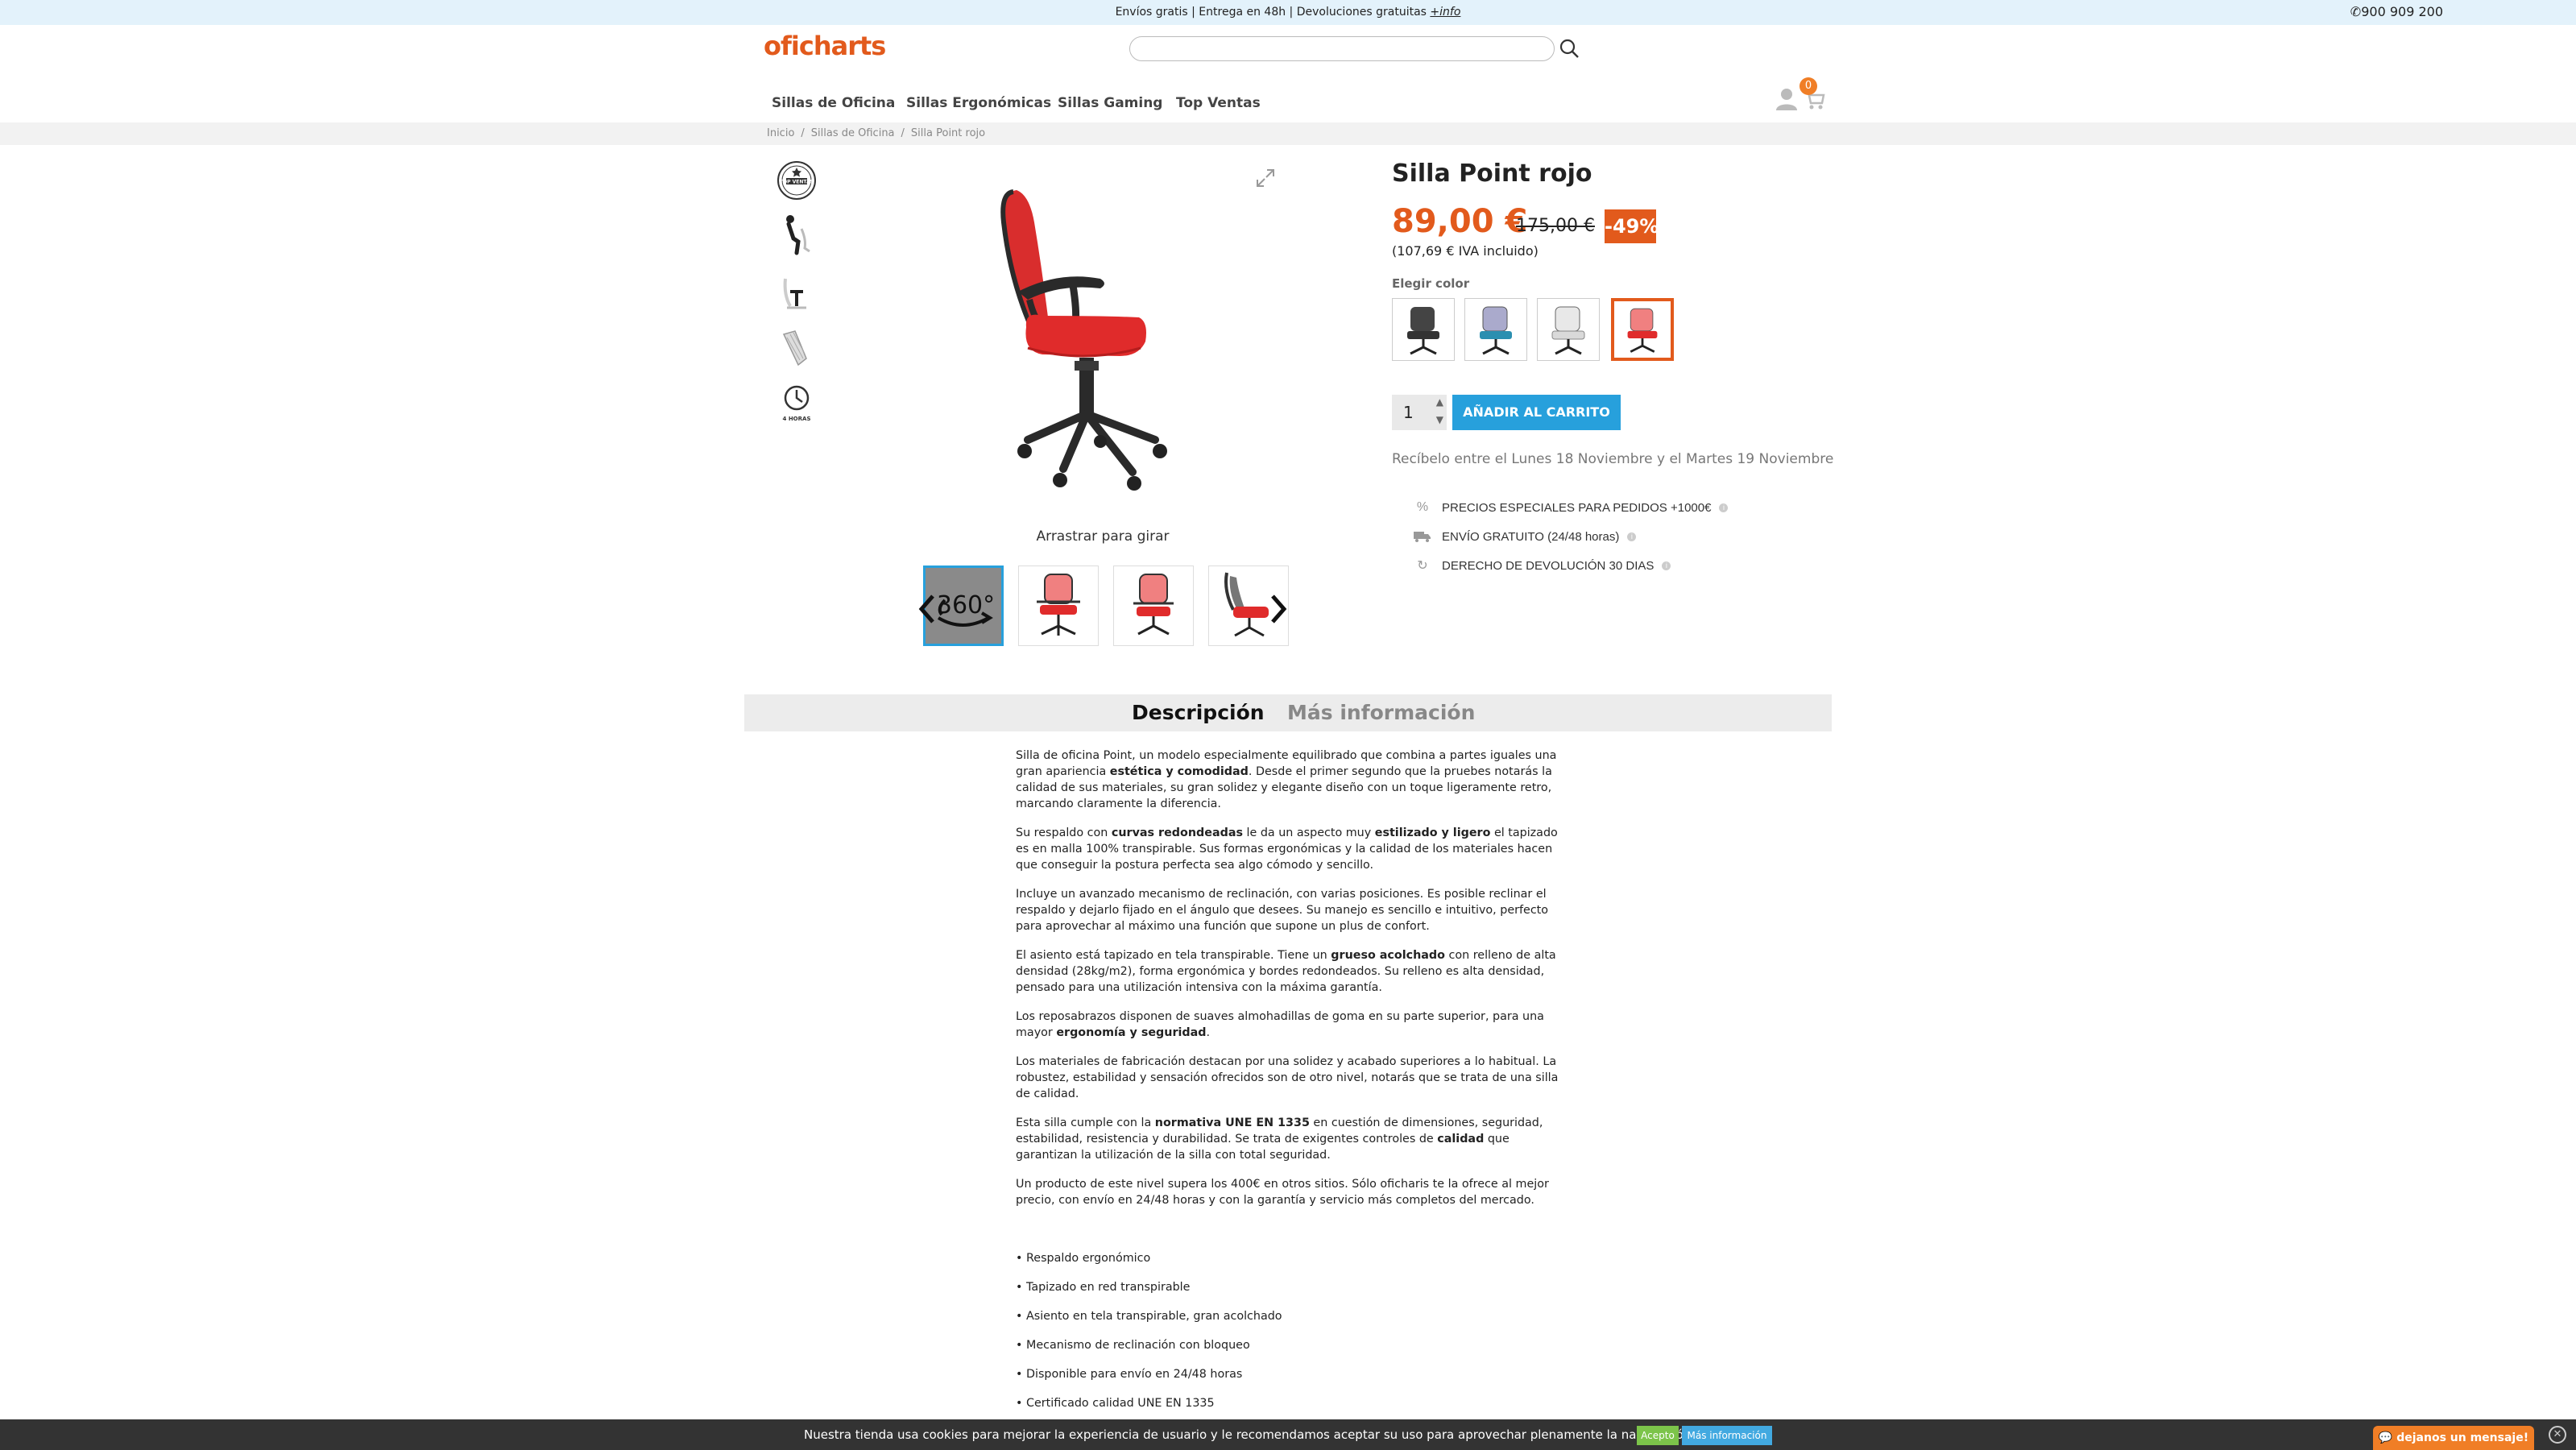 The height and width of the screenshot is (1450, 2576). Describe the element at coordinates (1492, 174) in the screenshot. I see `product-title: Silla Point rojo` at that location.